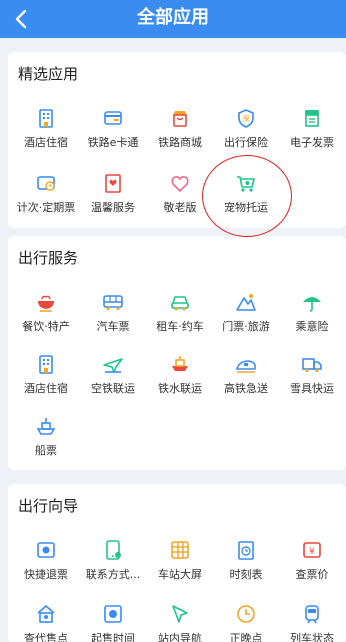 This screenshot has height=642, width=346. I want to click on app-item: 正晚点, so click(246, 622).